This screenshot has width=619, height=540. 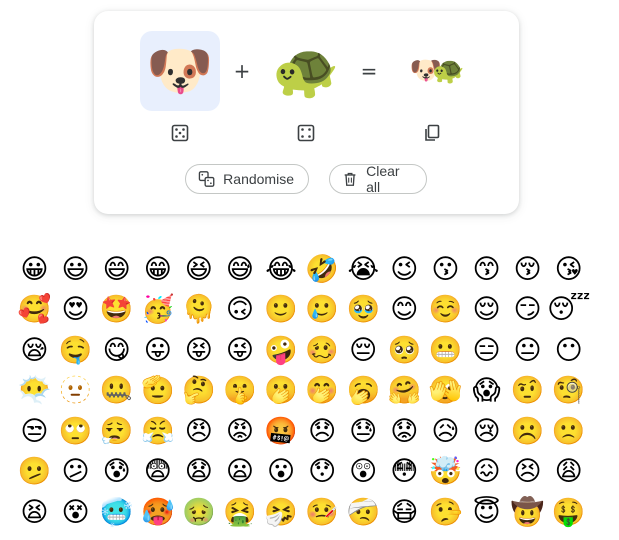 What do you see at coordinates (568, 310) in the screenshot?
I see `emoji-grid-item: 😴` at bounding box center [568, 310].